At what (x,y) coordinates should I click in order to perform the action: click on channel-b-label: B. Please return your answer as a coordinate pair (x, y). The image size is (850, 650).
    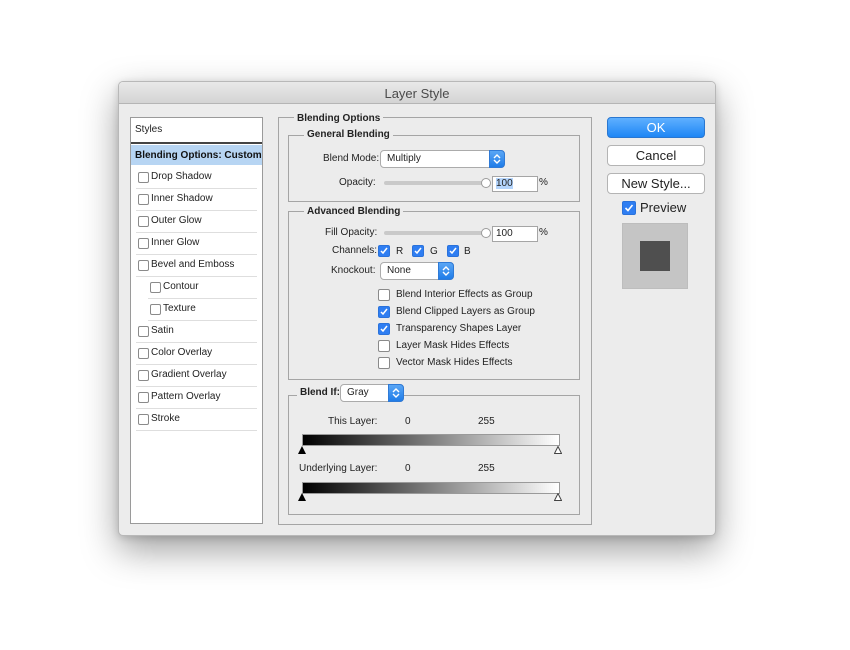
    Looking at the image, I should click on (467, 251).